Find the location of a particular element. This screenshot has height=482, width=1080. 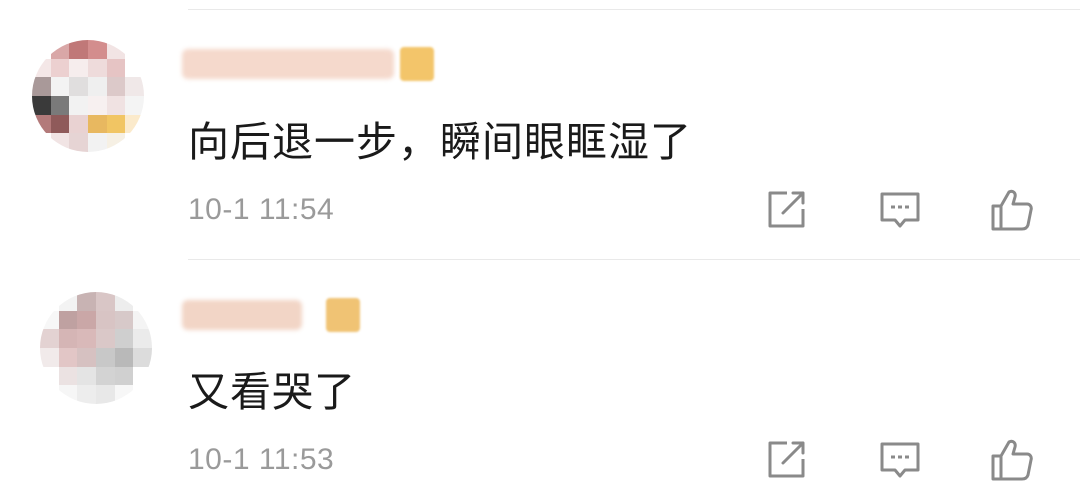

comment-text: 向后退一步，瞬间眼眶湿了 is located at coordinates (440, 142).